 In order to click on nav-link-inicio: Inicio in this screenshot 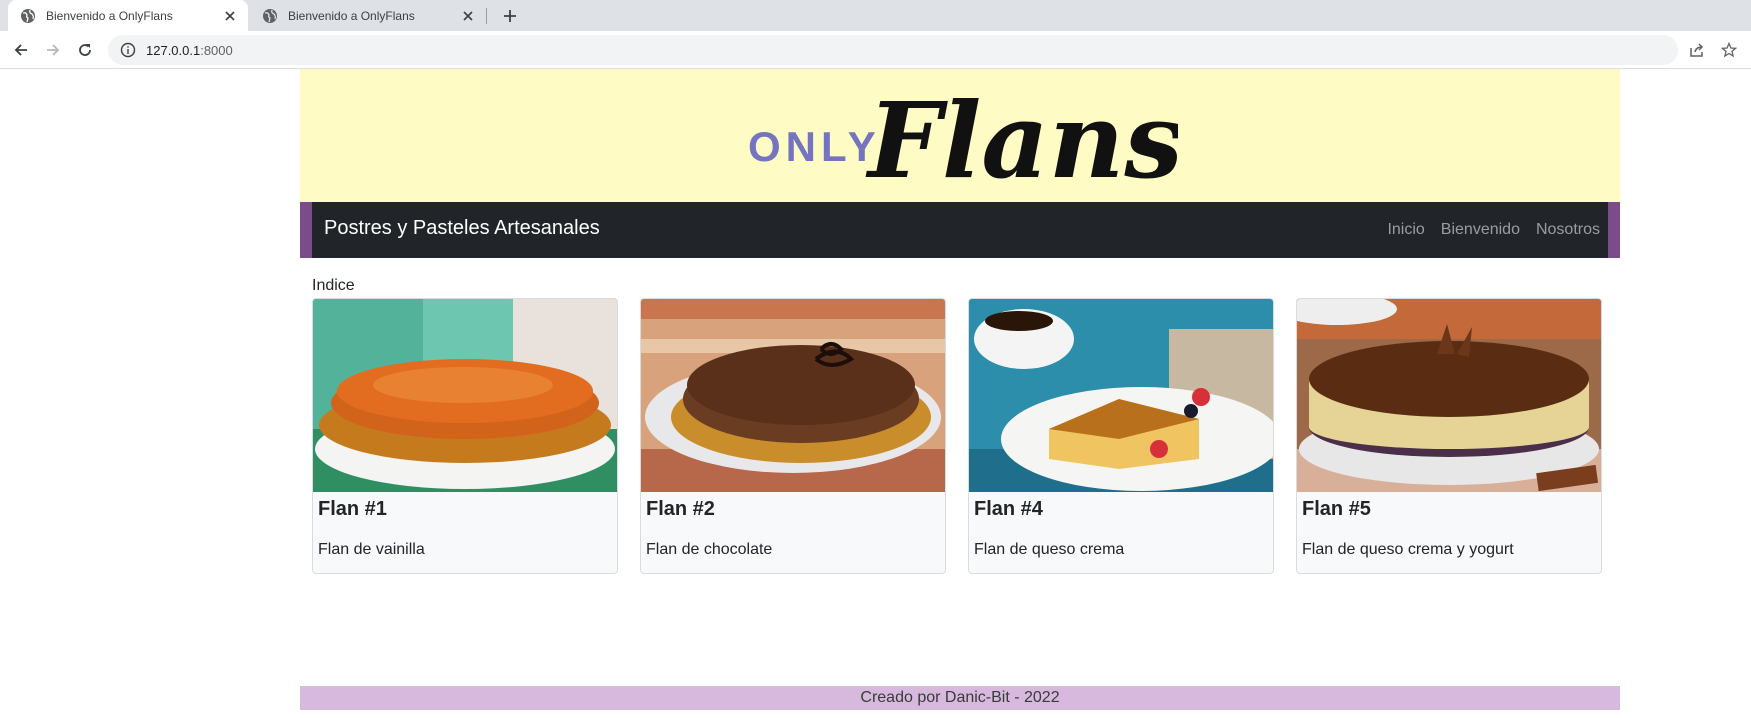, I will do `click(1405, 230)`.